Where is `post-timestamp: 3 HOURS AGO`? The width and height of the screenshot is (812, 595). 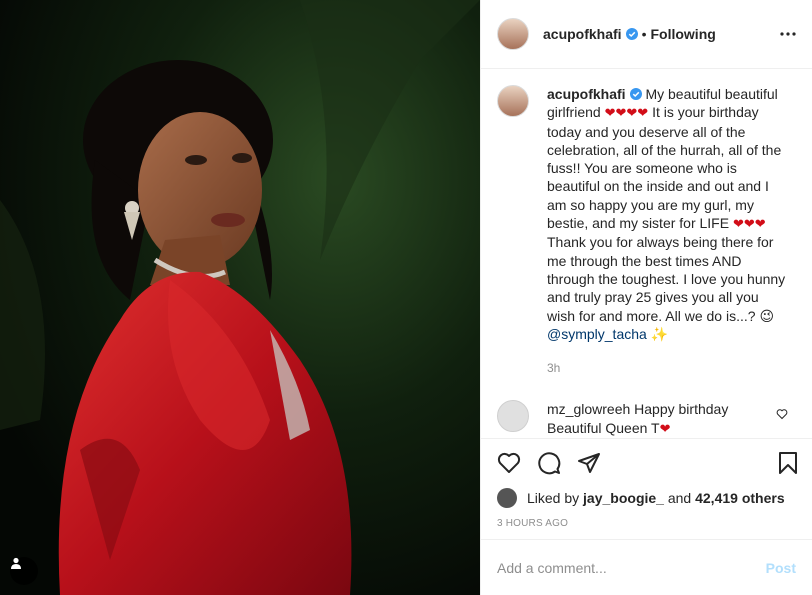 post-timestamp: 3 HOURS AGO is located at coordinates (646, 524).